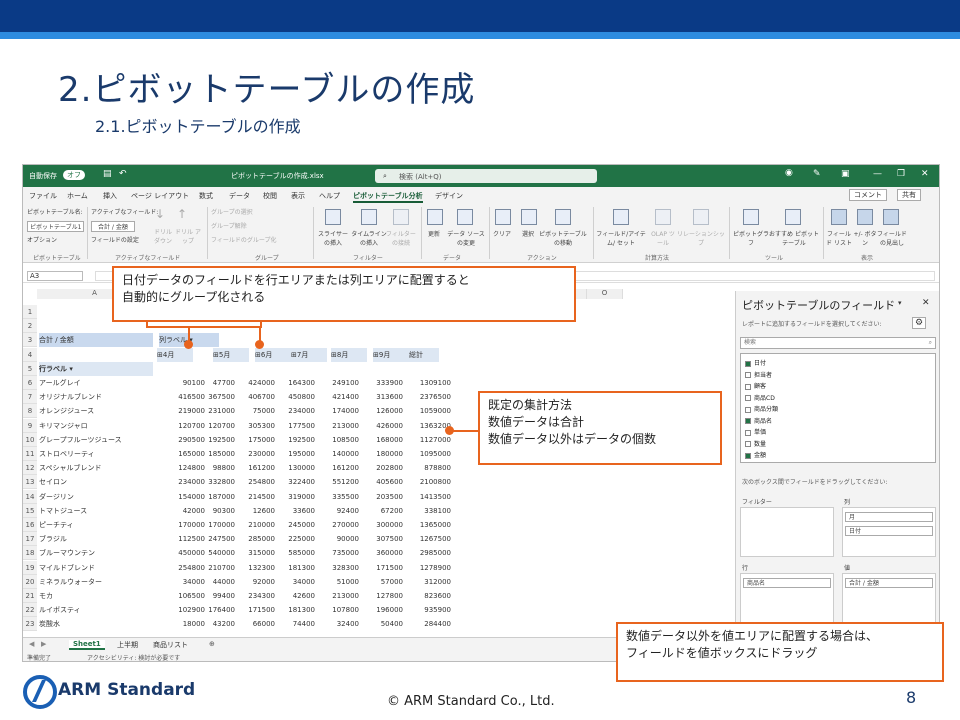 This screenshot has height=720, width=960. What do you see at coordinates (621, 238) in the screenshot?
I see `fields-items-button: フィールド/アイテム/ セット` at bounding box center [621, 238].